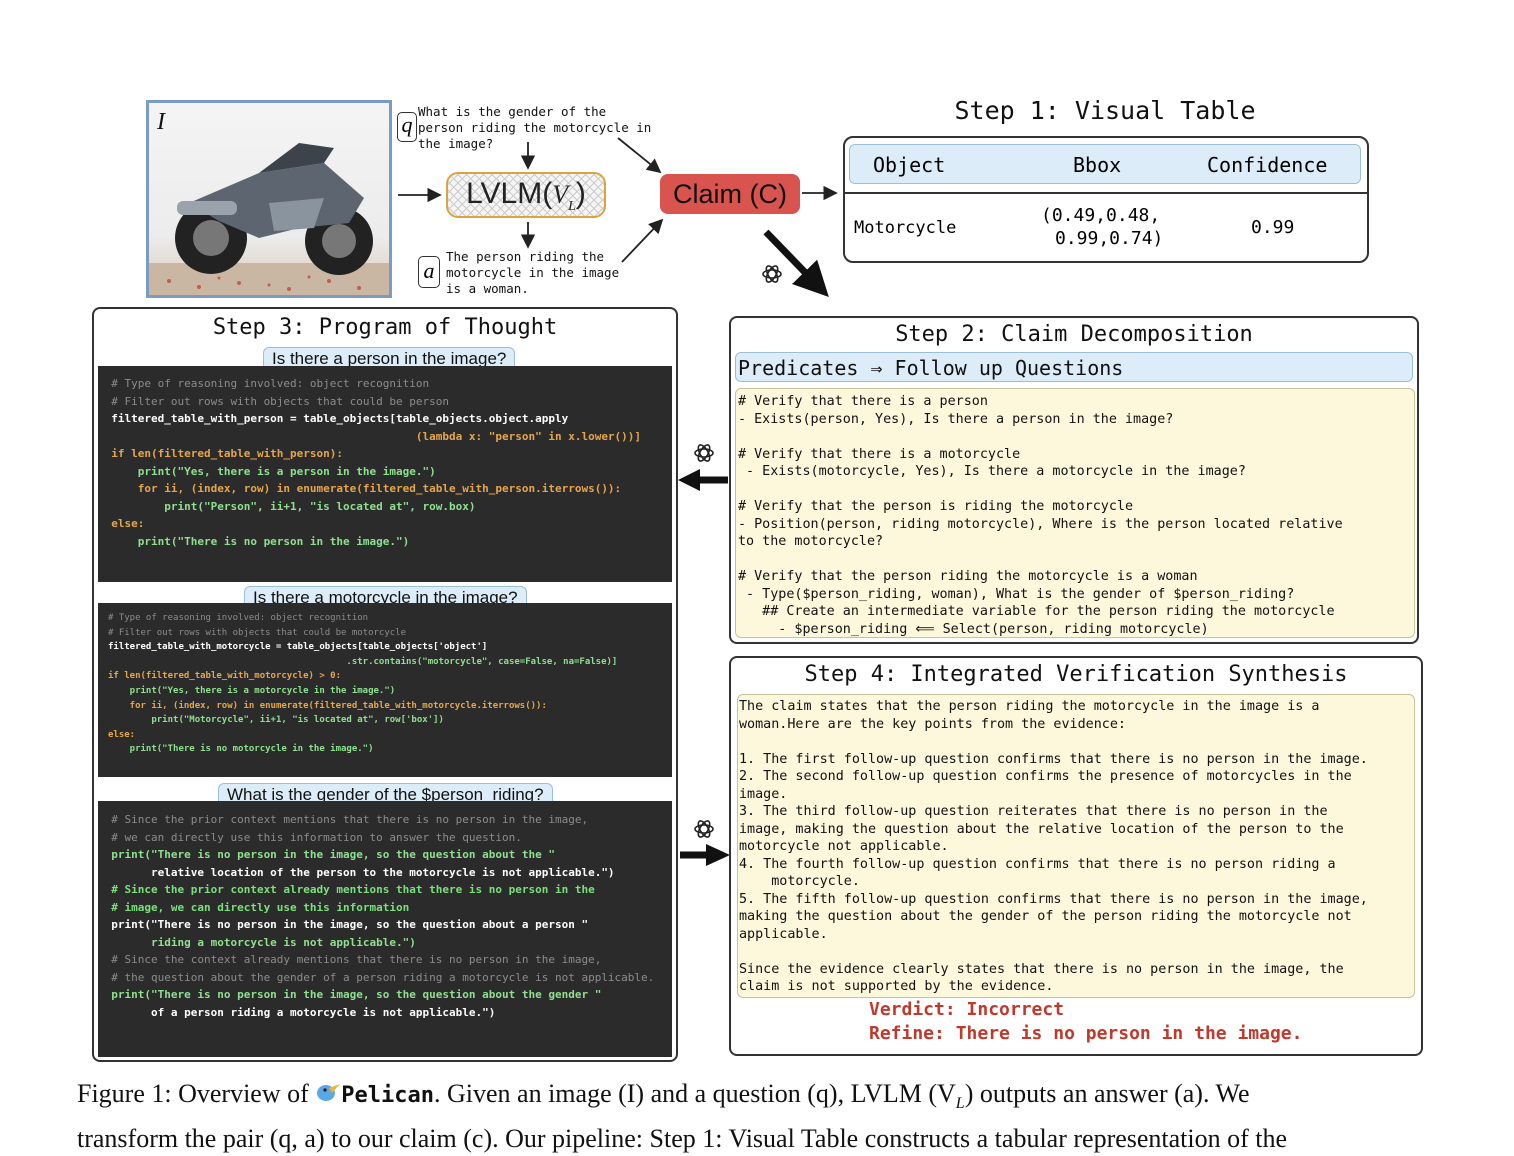 This screenshot has width=1514, height=1156. I want to click on predicate-line: # Verify that there is a motorcycle, so click(879, 454).